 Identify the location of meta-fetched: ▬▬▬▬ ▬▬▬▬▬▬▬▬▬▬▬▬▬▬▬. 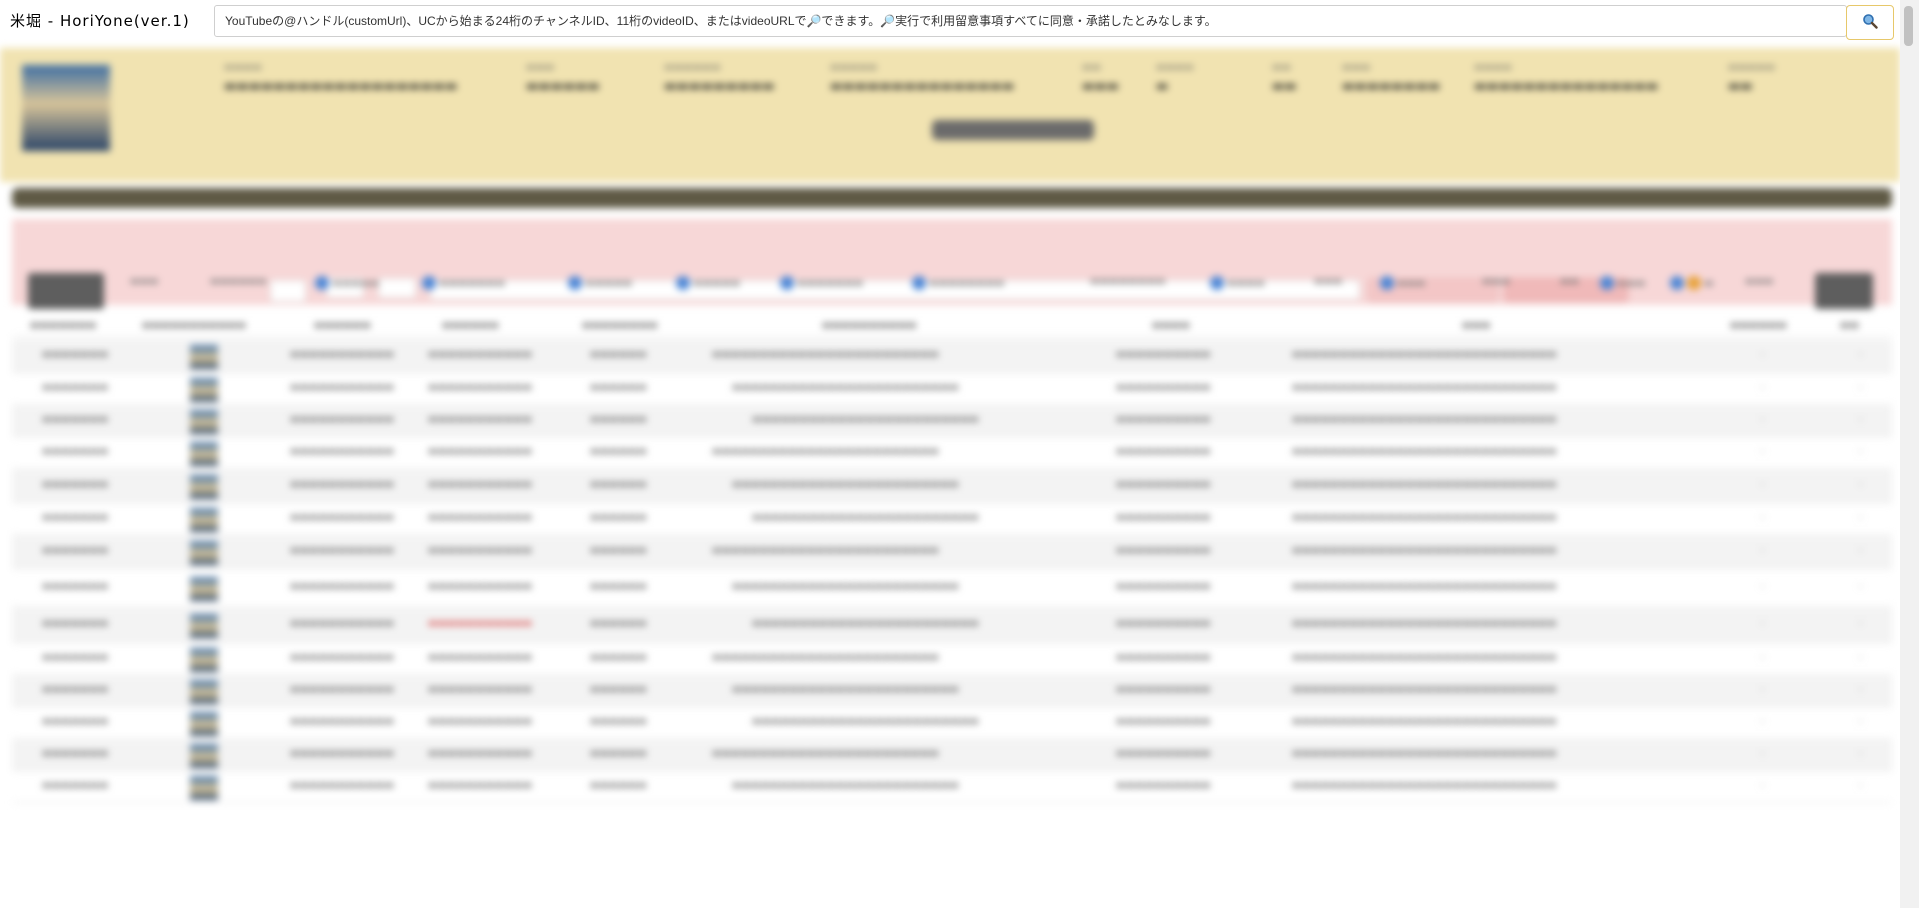
(1566, 78).